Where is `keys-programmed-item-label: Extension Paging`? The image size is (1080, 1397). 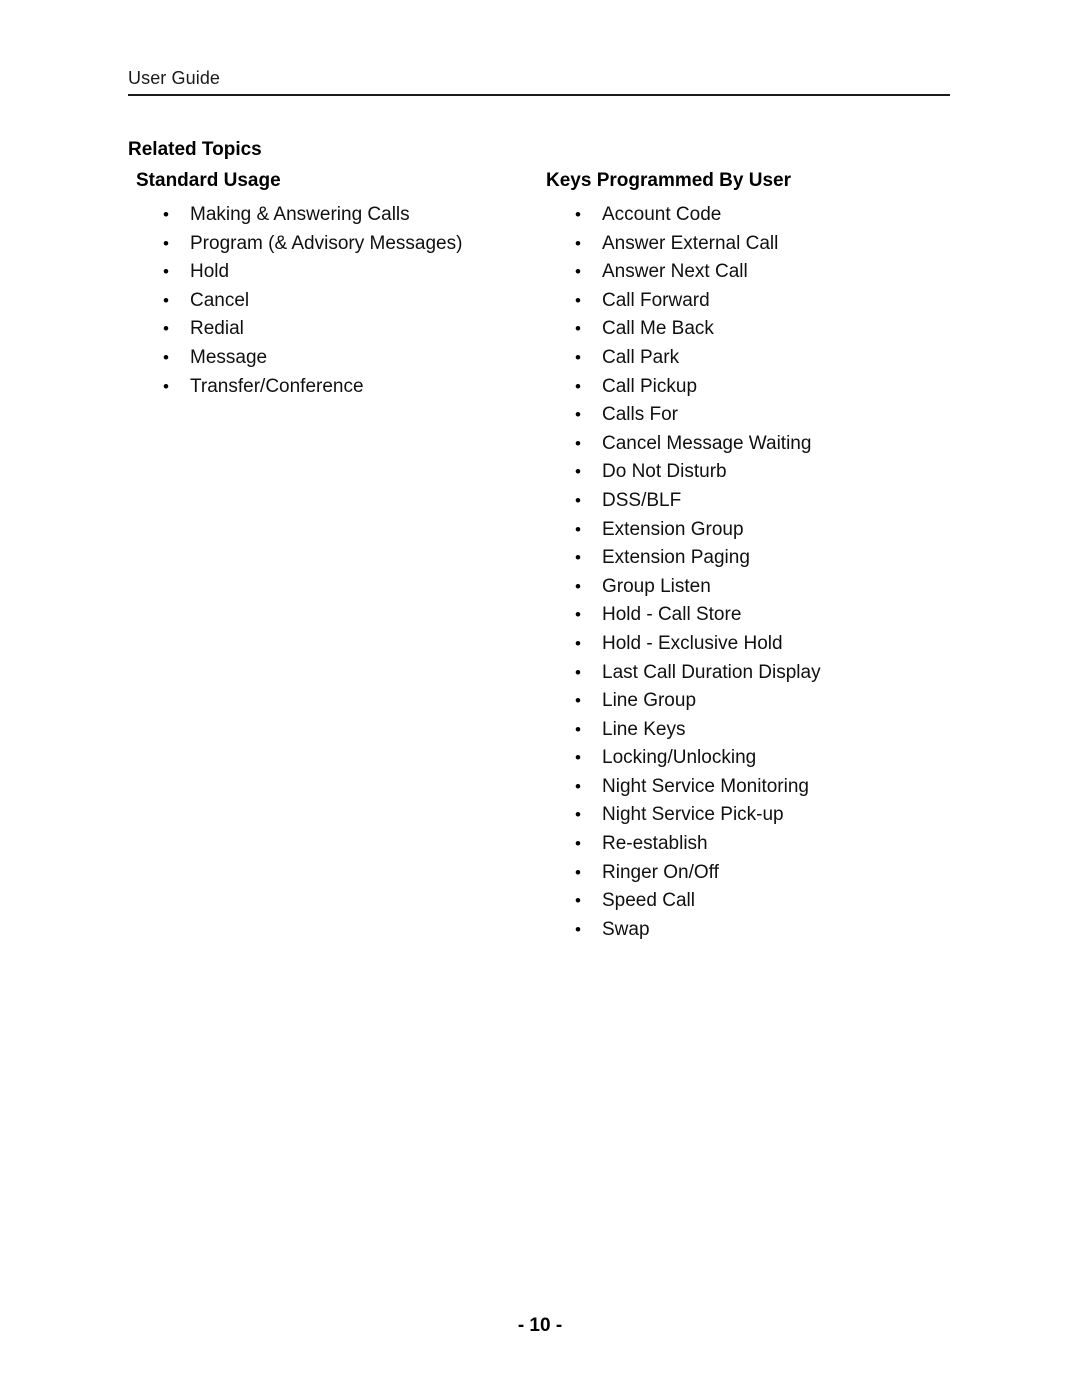 keys-programmed-item-label: Extension Paging is located at coordinates (676, 558).